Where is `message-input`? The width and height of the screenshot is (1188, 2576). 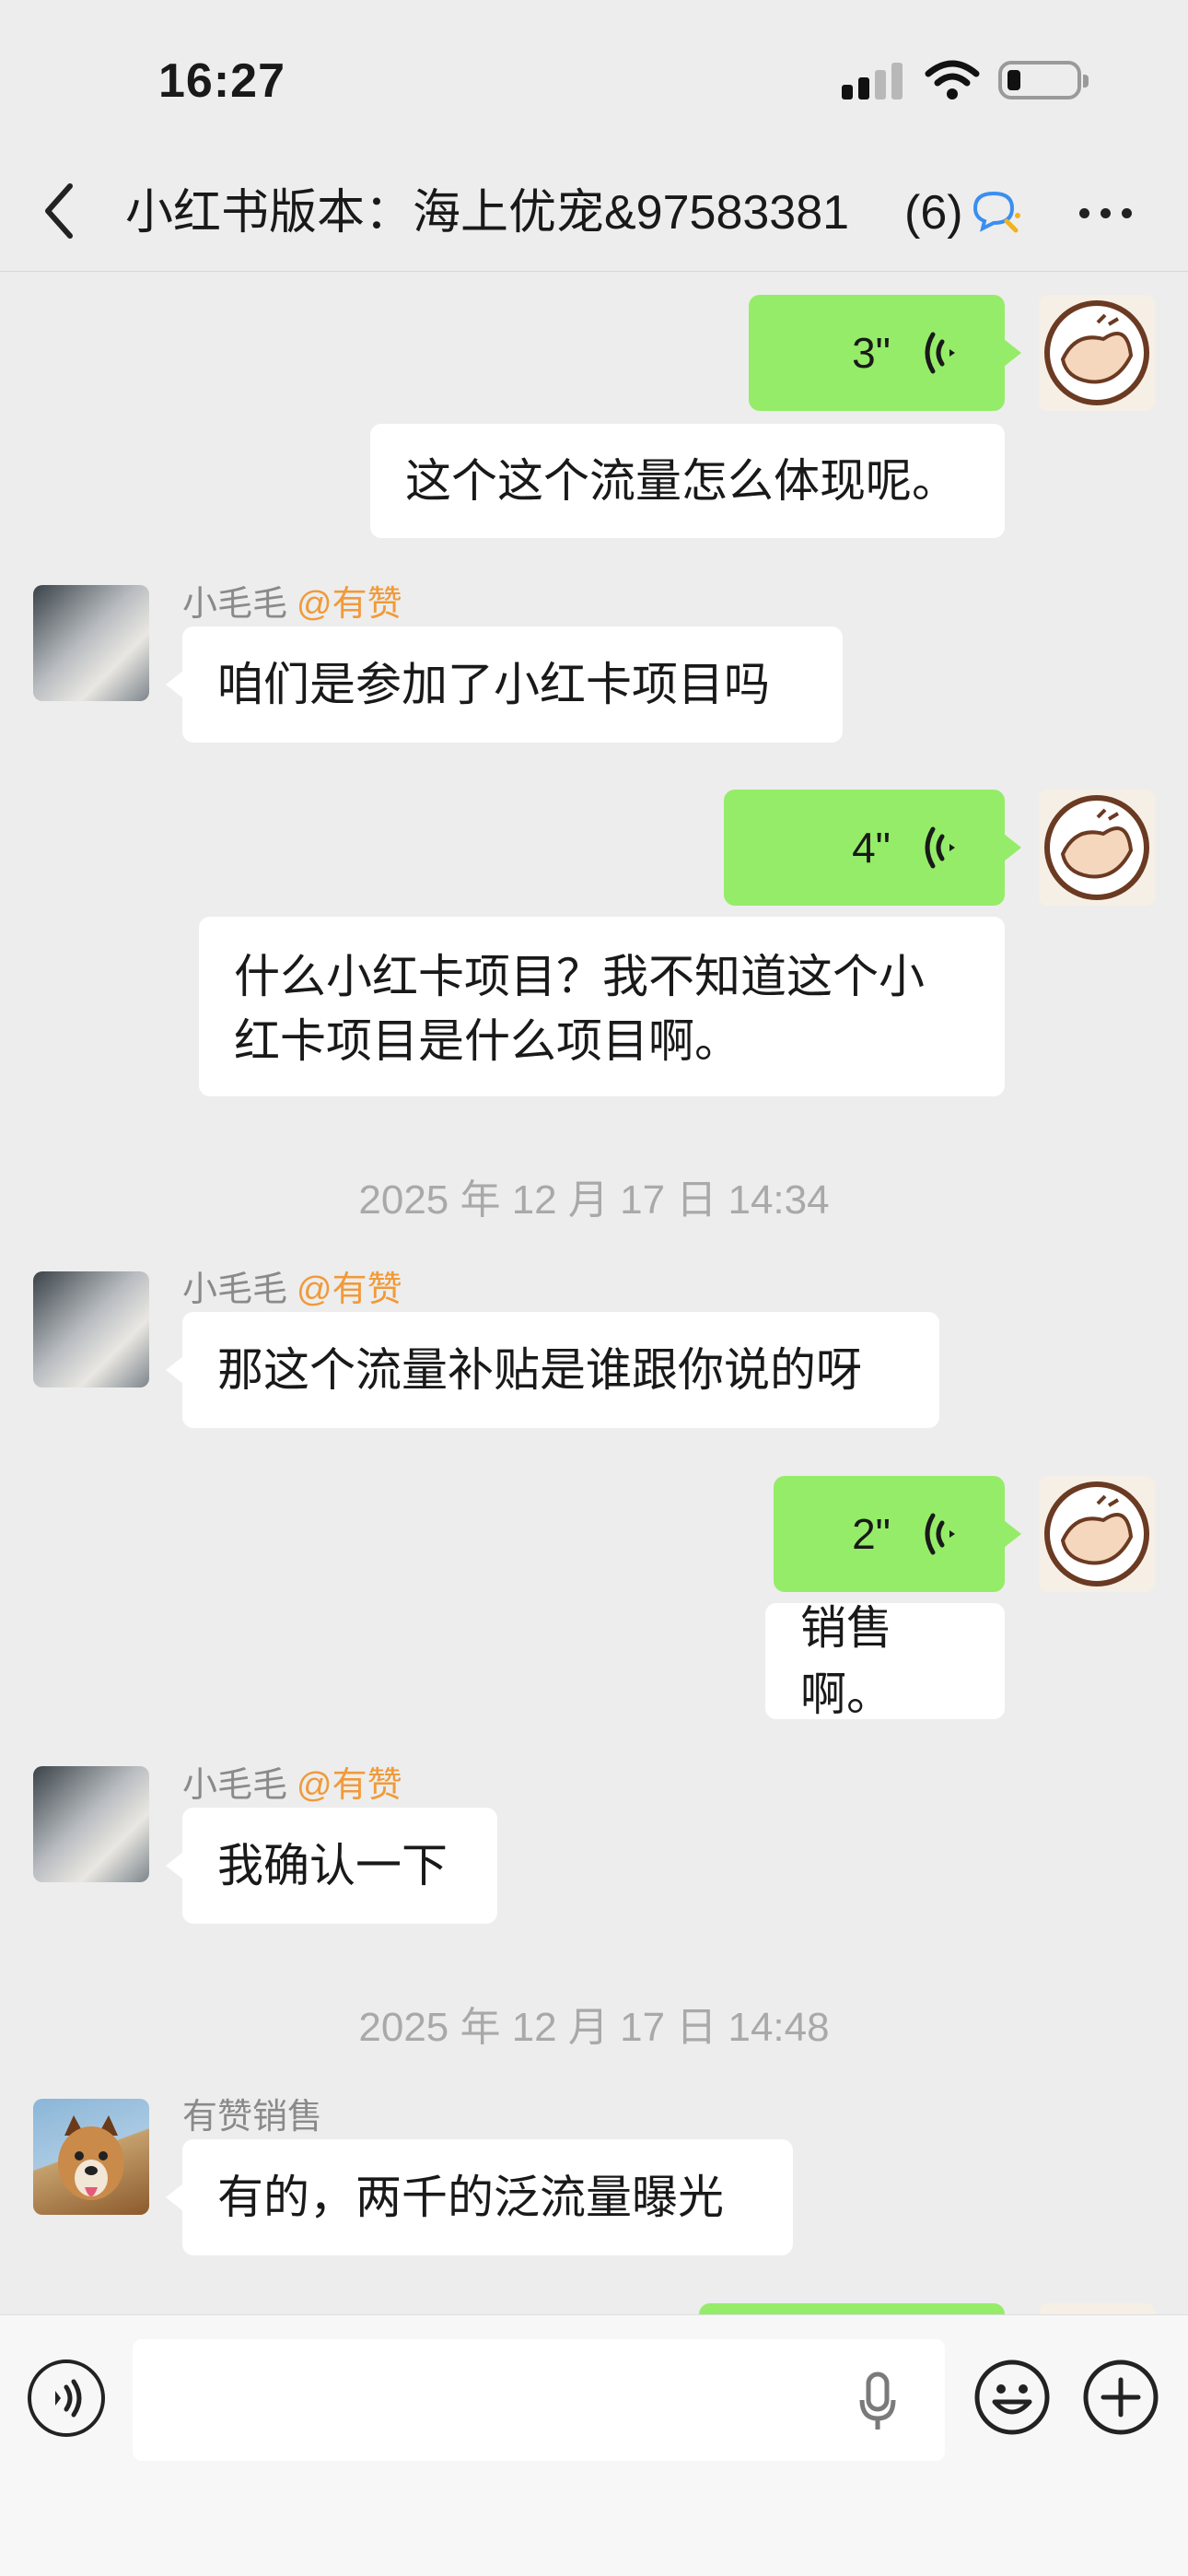
message-input is located at coordinates (539, 2400).